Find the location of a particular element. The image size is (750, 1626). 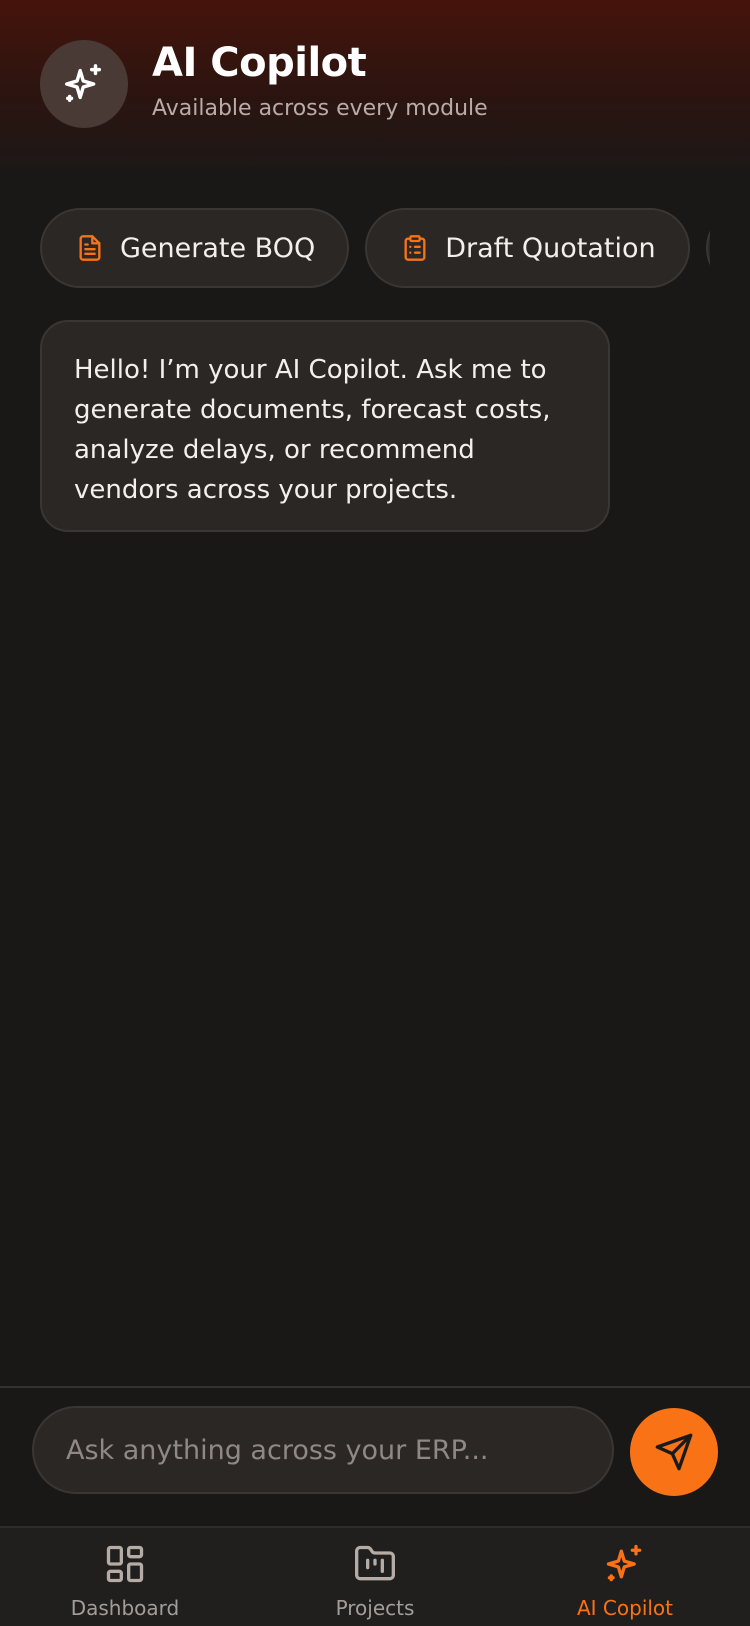

draft-quotation-chip: Draft Quotation is located at coordinates (527, 248).